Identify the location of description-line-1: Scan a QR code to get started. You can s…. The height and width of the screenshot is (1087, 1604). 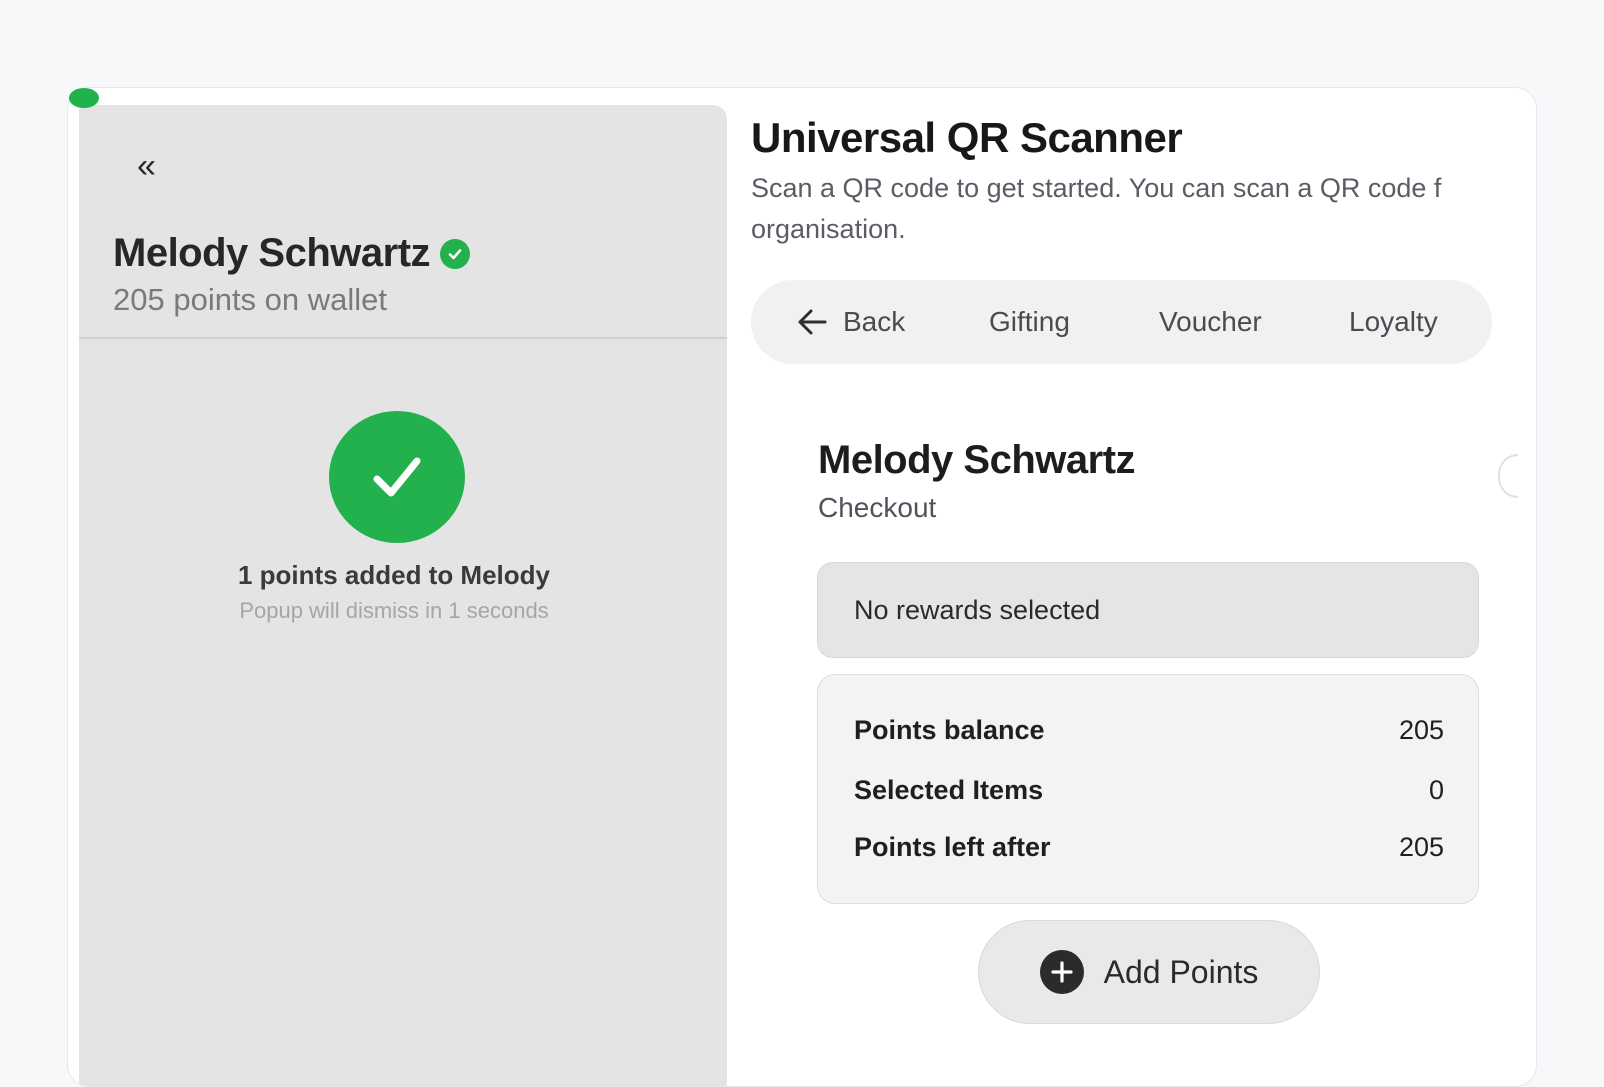
(1096, 188).